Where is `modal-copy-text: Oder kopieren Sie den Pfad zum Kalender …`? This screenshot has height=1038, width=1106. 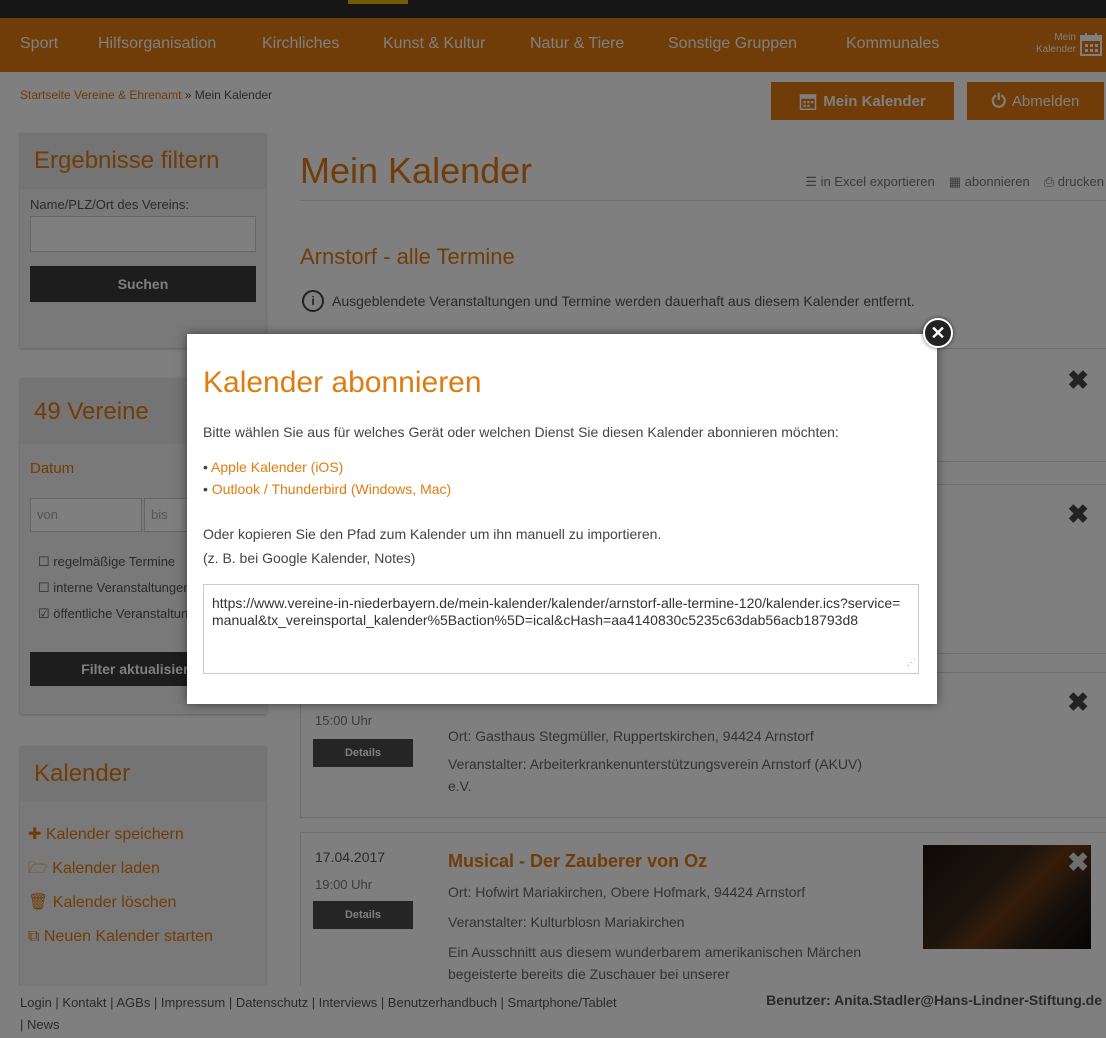 modal-copy-text: Oder kopieren Sie den Pfad zum Kalender … is located at coordinates (432, 534).